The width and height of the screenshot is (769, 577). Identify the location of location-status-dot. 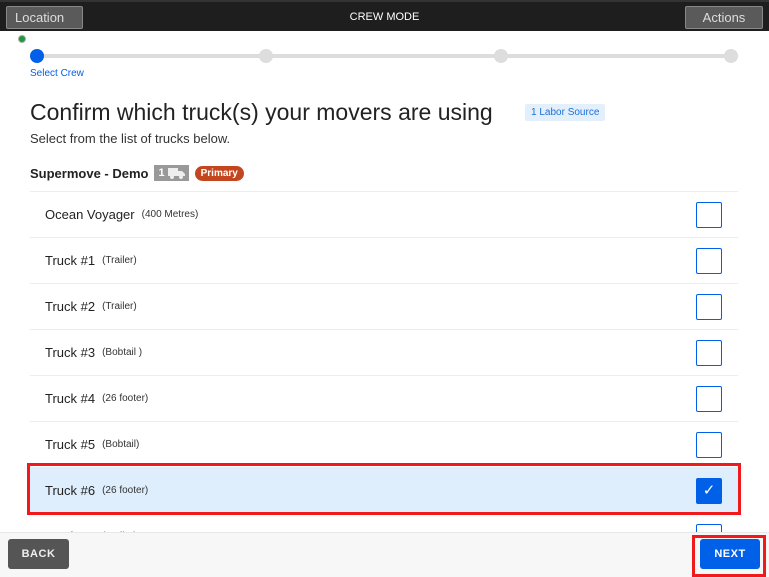
(22, 39).